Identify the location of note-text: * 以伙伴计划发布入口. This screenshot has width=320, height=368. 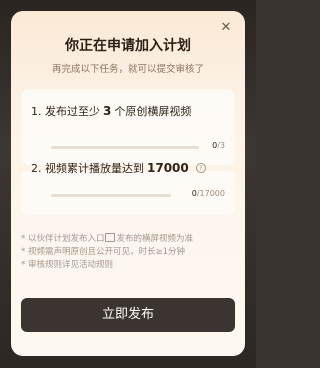
(63, 239).